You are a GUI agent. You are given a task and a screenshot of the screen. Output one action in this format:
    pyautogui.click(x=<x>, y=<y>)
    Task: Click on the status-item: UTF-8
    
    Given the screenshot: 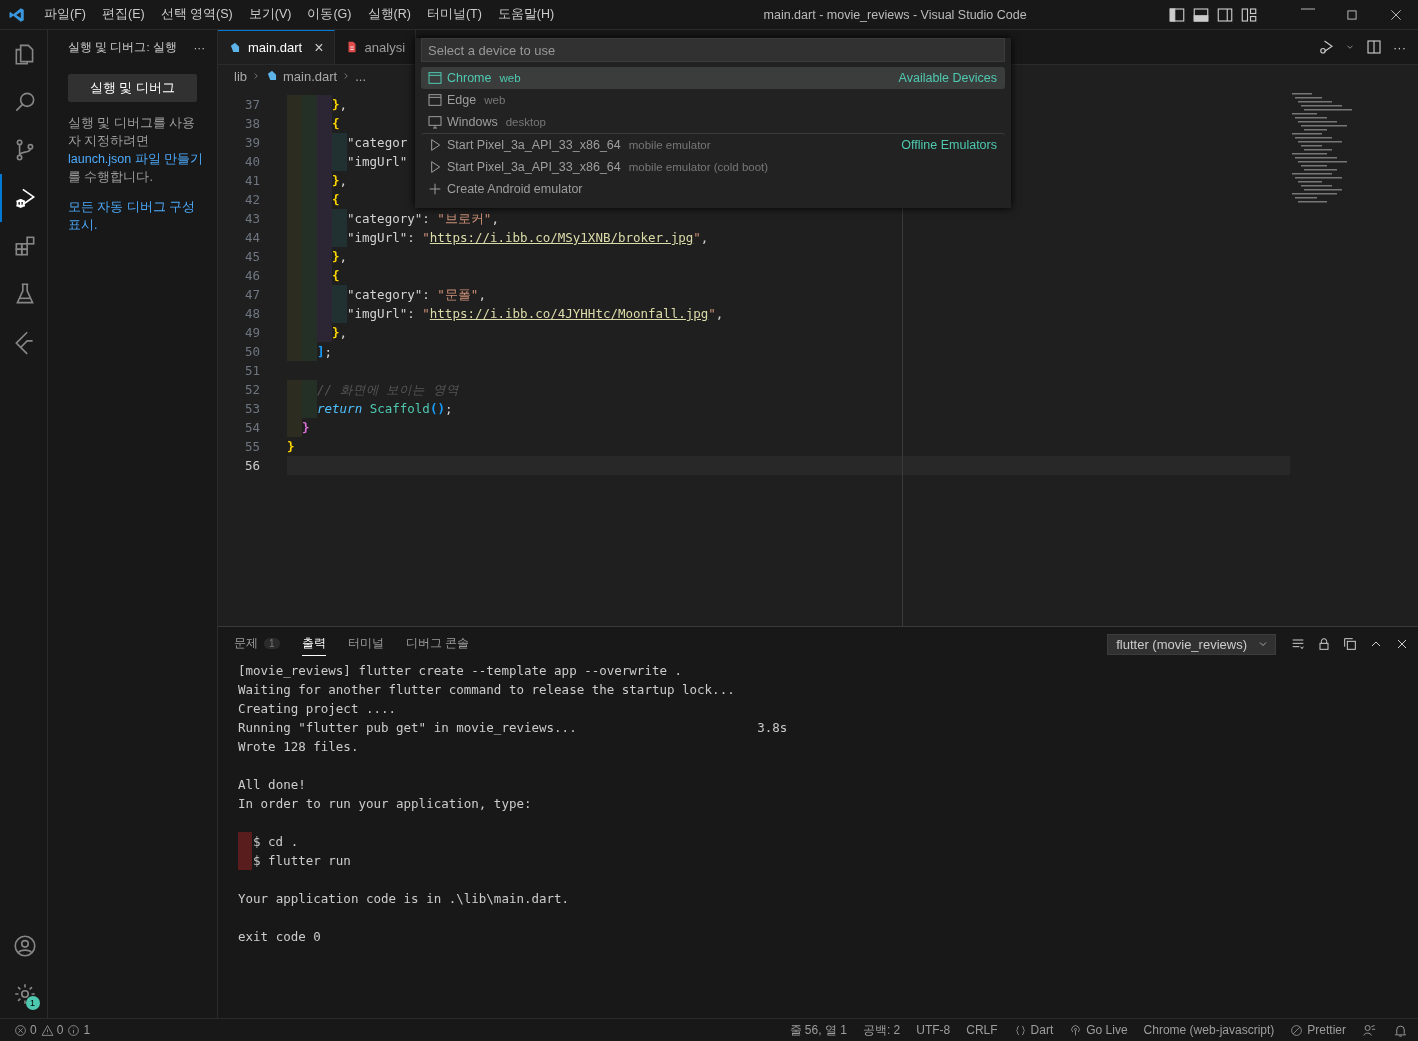 What is the action you would take?
    pyautogui.click(x=933, y=1030)
    